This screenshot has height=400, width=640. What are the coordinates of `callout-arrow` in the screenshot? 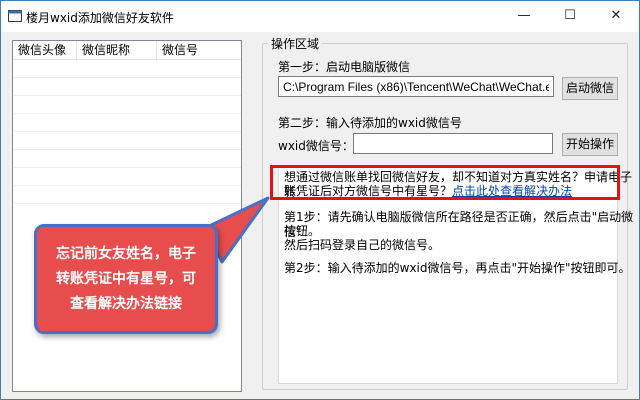 It's located at (236, 230).